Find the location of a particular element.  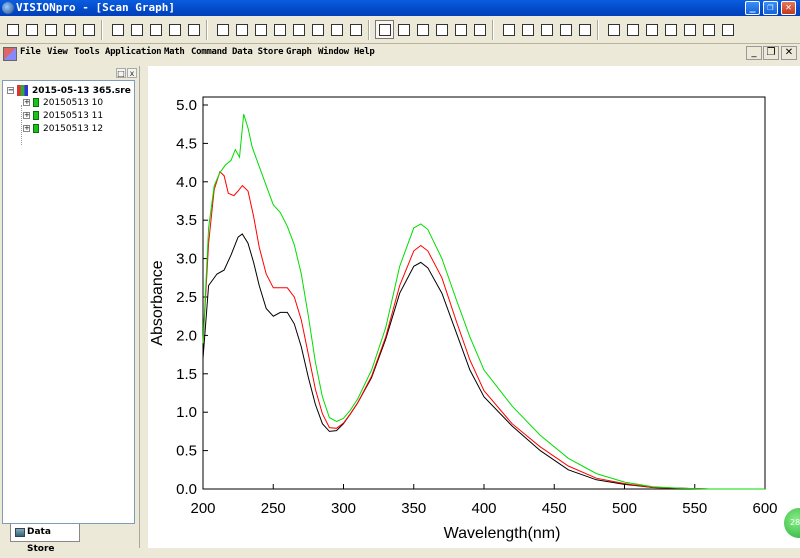

tree-item: +20150513 12 is located at coordinates (63, 130).